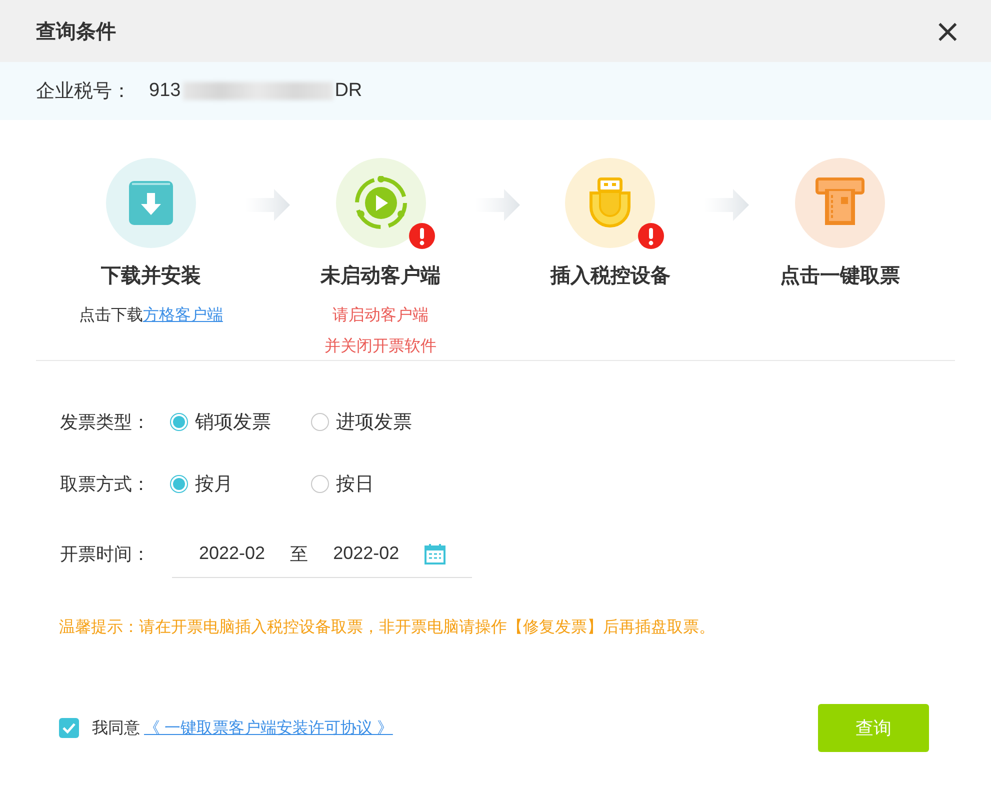  What do you see at coordinates (83, 92) in the screenshot?
I see `tax-number-label: 企业税号：` at bounding box center [83, 92].